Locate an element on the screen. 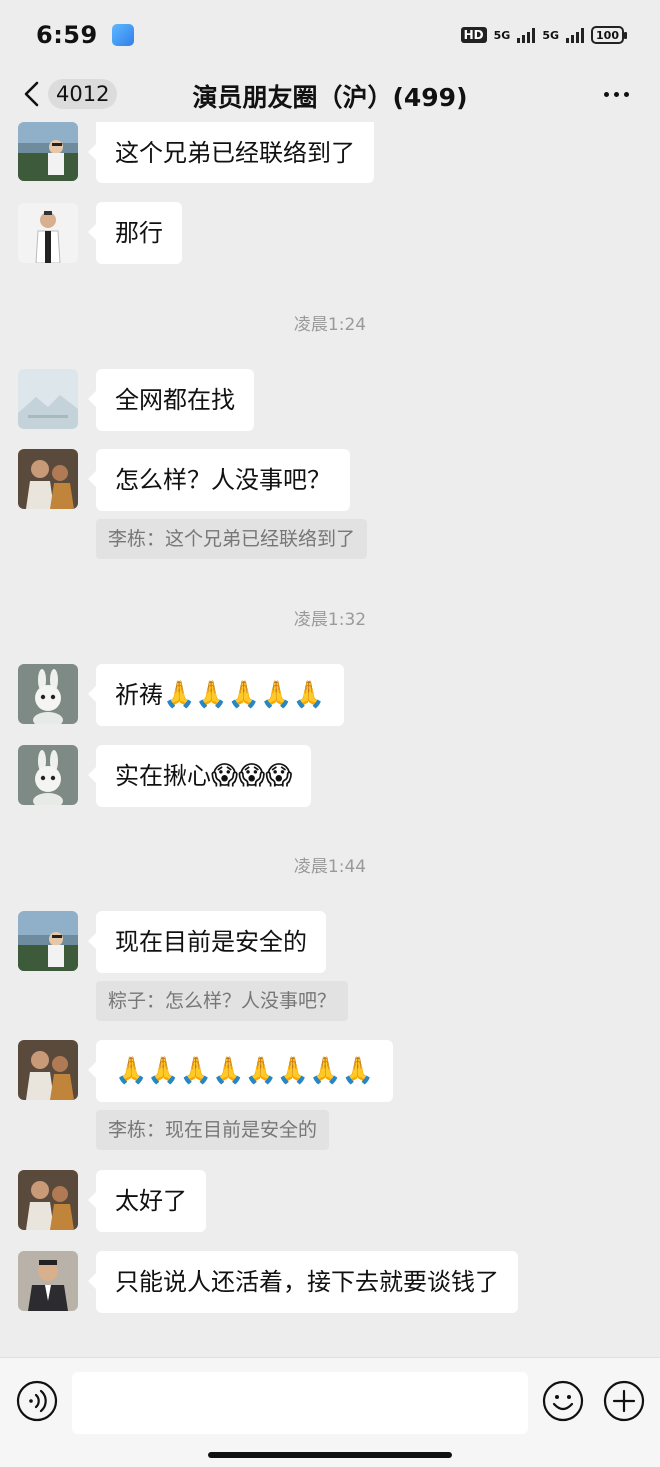 This screenshot has height=1467, width=660. unread-count-badge: 4012 is located at coordinates (83, 94).